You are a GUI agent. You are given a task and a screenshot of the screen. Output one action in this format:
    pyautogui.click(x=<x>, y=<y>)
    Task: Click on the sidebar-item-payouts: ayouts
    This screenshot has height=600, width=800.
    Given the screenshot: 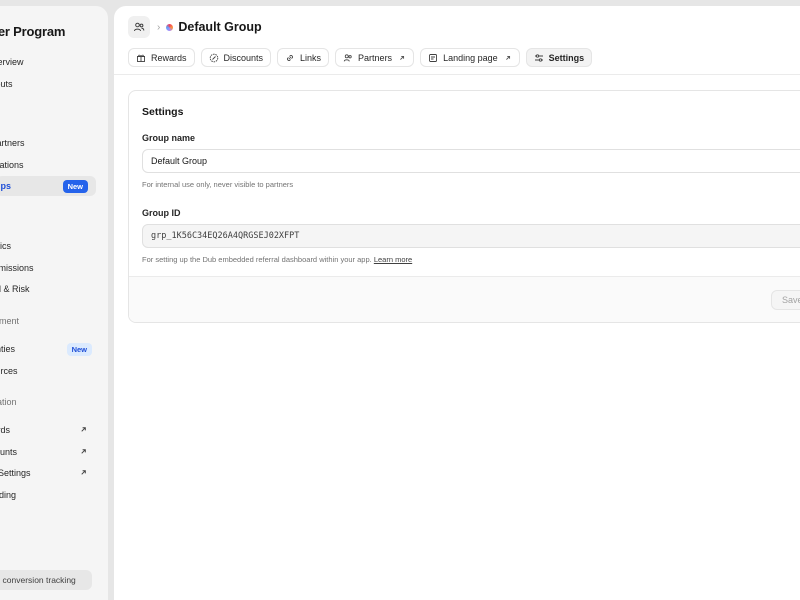 What is the action you would take?
    pyautogui.click(x=50, y=84)
    